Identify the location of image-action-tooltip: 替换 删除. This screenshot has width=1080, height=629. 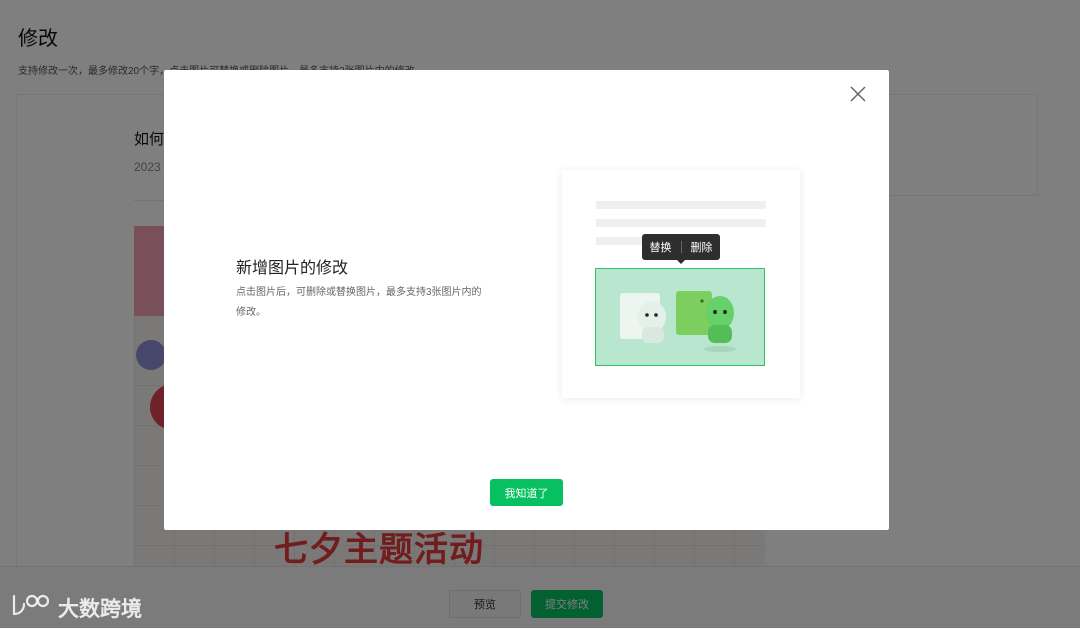
(681, 249).